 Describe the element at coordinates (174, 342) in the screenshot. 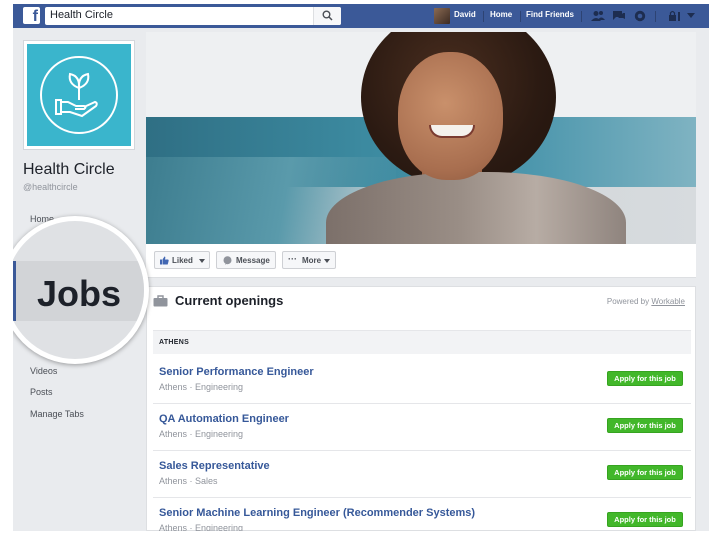

I see `location-label: ATHENS` at that location.